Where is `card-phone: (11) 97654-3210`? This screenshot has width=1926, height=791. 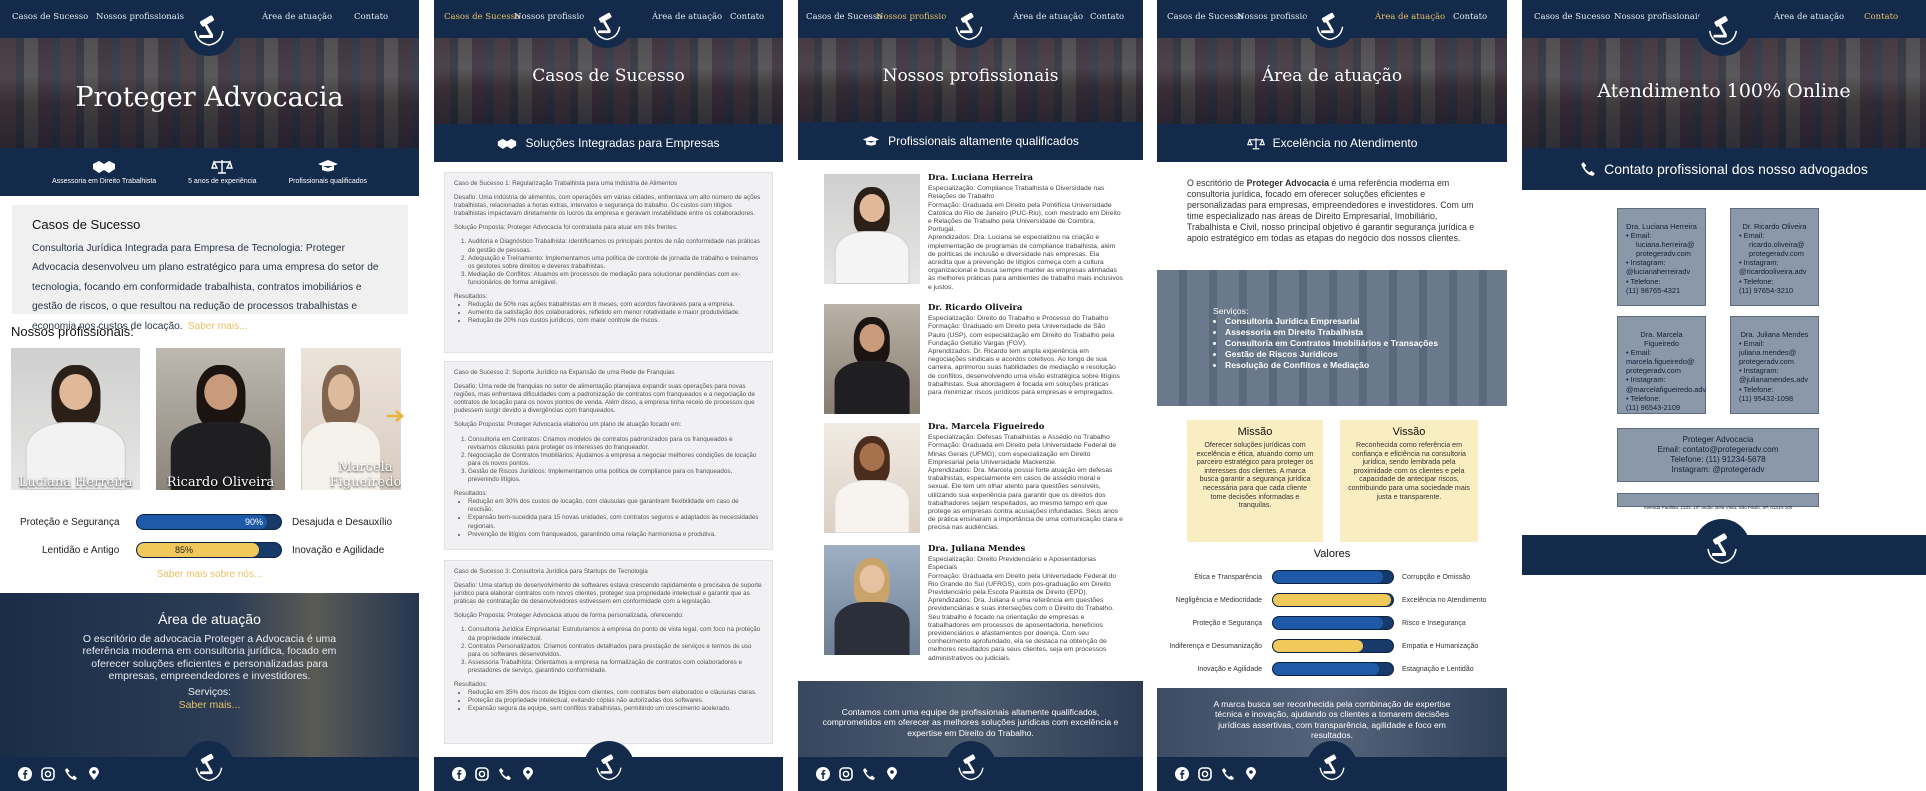 card-phone: (11) 97654-3210 is located at coordinates (1774, 290).